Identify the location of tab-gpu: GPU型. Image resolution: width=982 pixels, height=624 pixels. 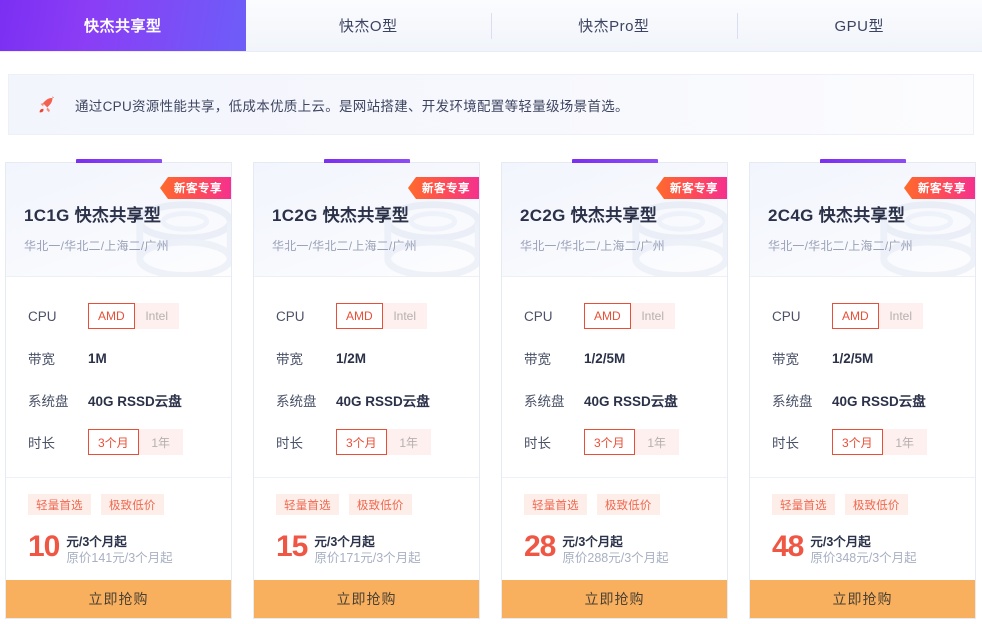
(859, 25).